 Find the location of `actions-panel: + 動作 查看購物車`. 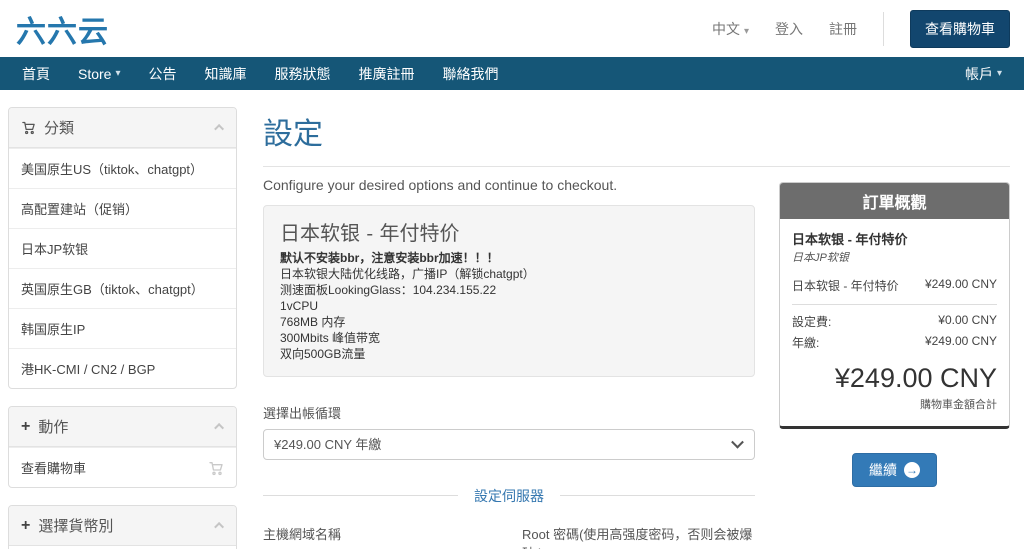

actions-panel: + 動作 查看購物車 is located at coordinates (122, 447).